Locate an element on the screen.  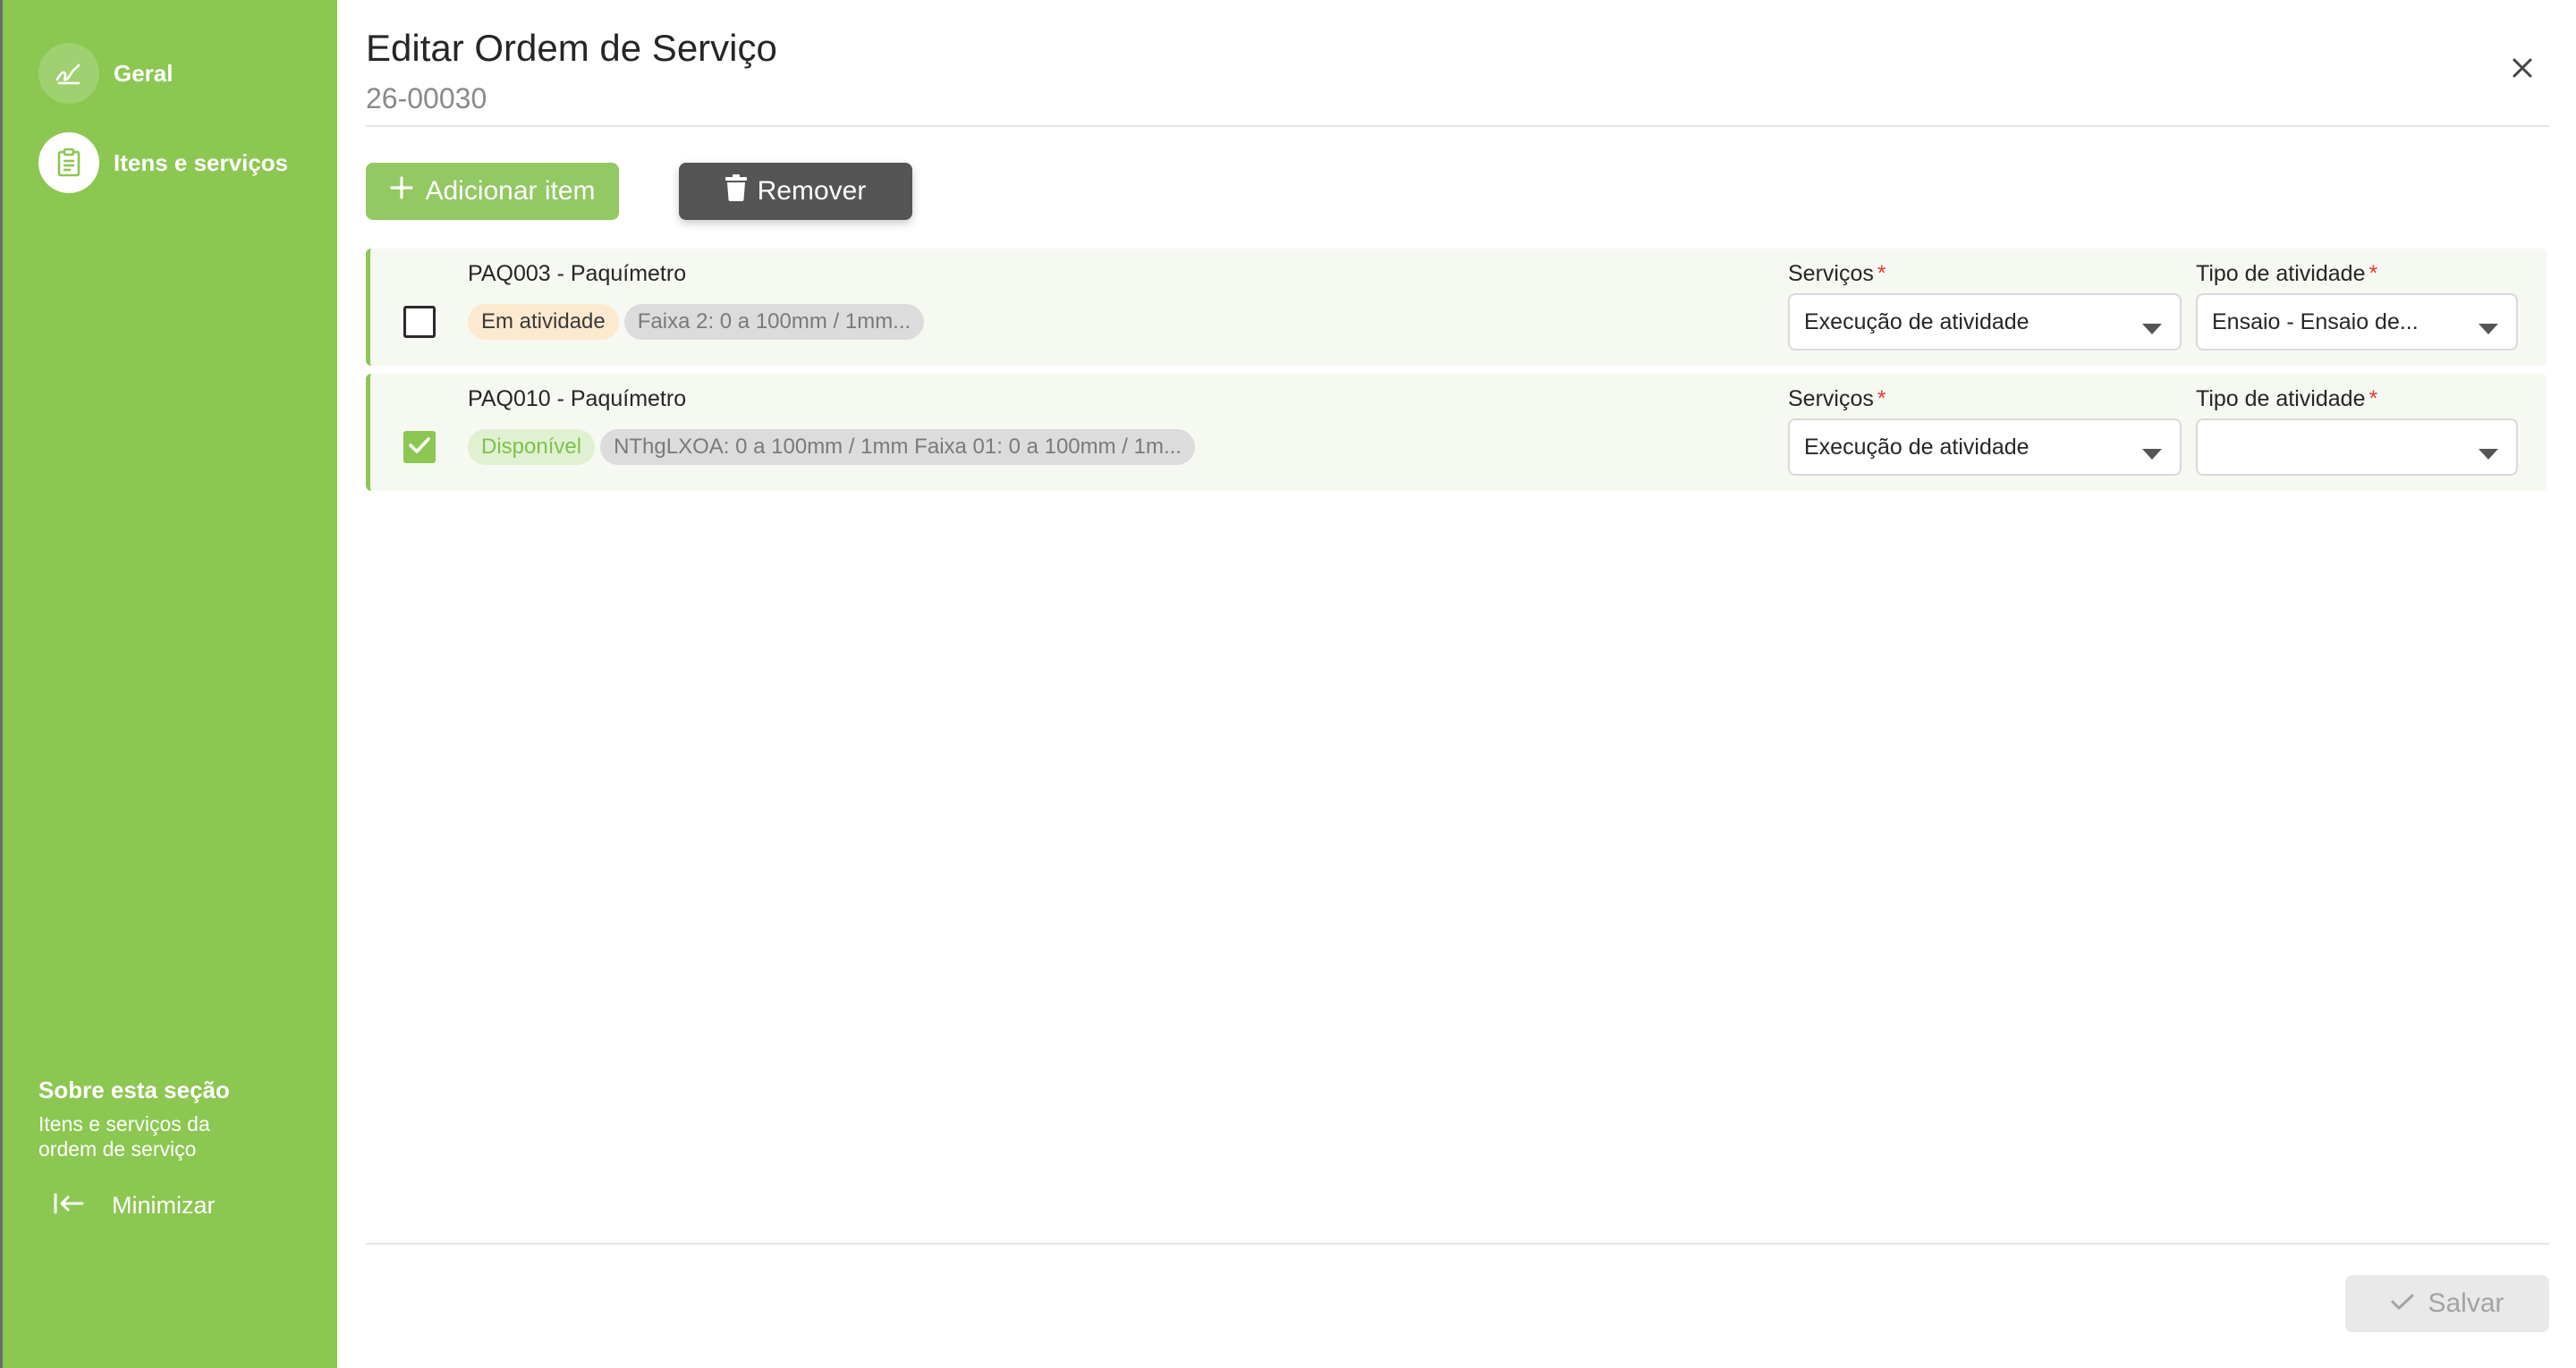
order-code: 26-00030 is located at coordinates (426, 98).